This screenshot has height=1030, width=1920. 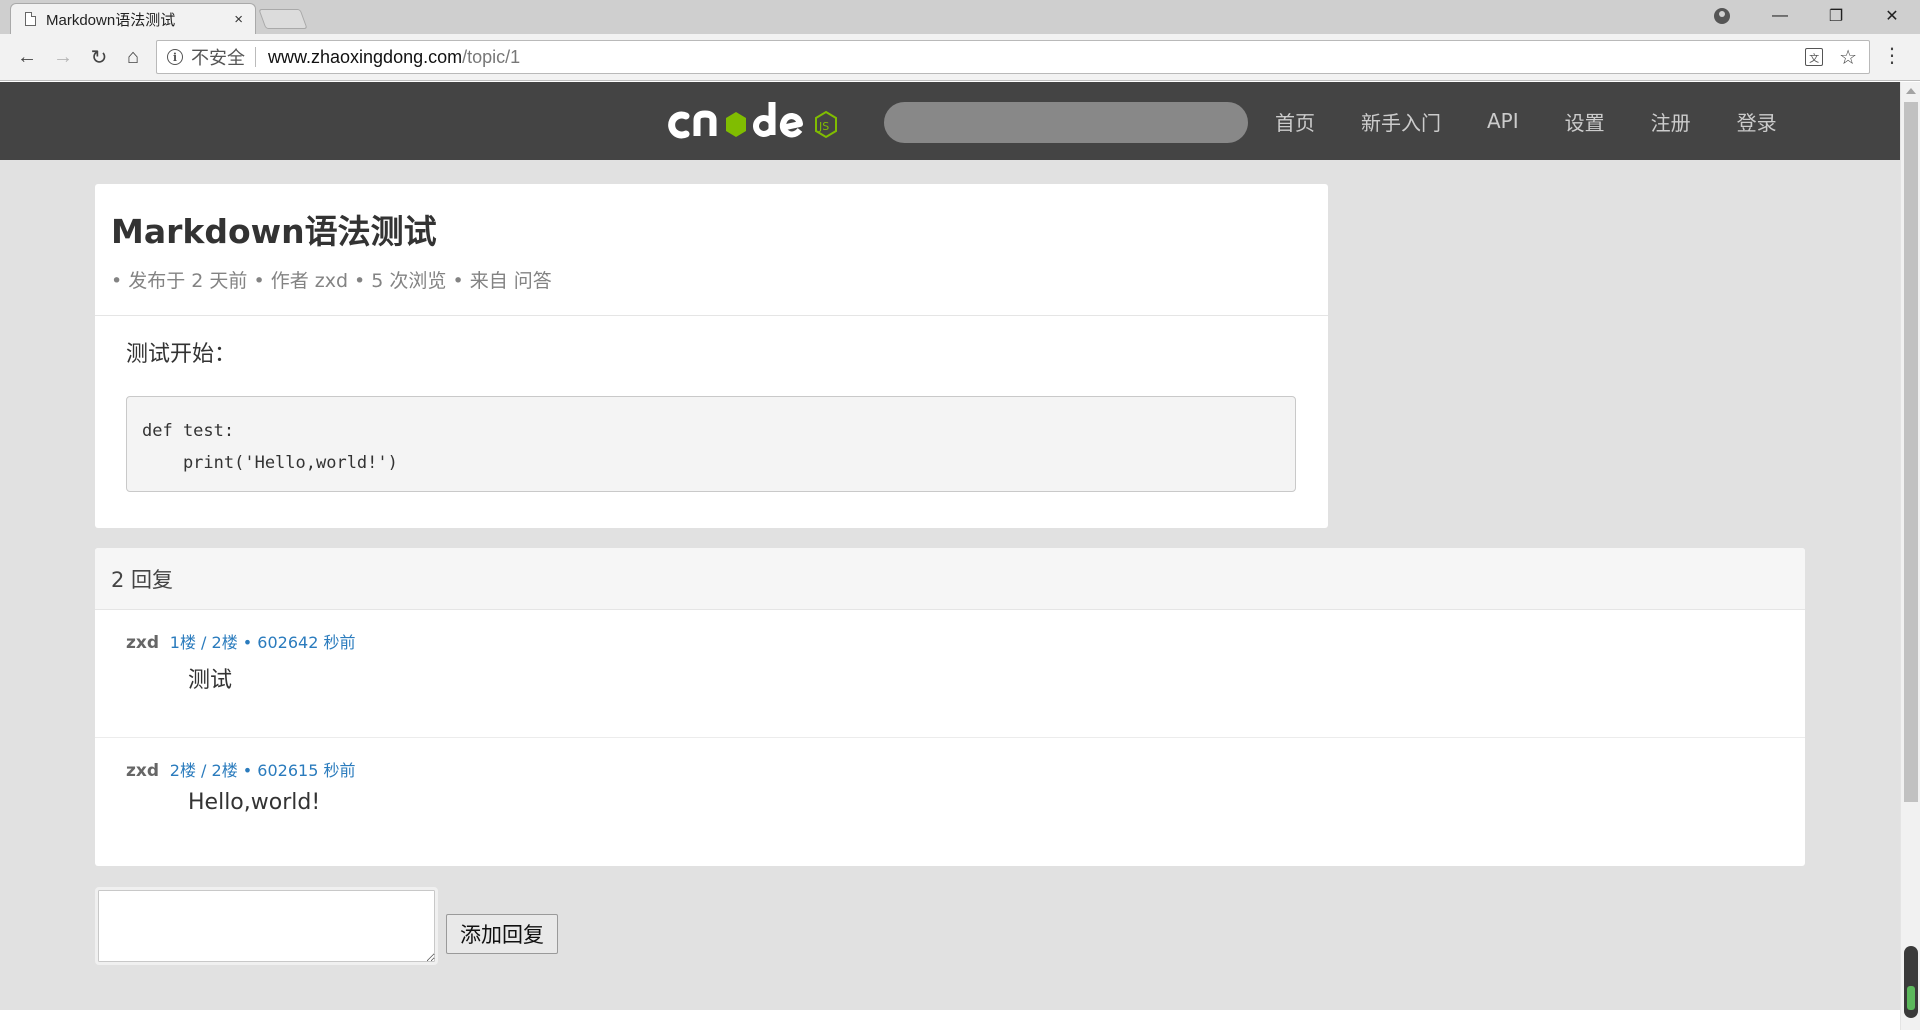 I want to click on menu-icon: ⋮, so click(x=1892, y=56).